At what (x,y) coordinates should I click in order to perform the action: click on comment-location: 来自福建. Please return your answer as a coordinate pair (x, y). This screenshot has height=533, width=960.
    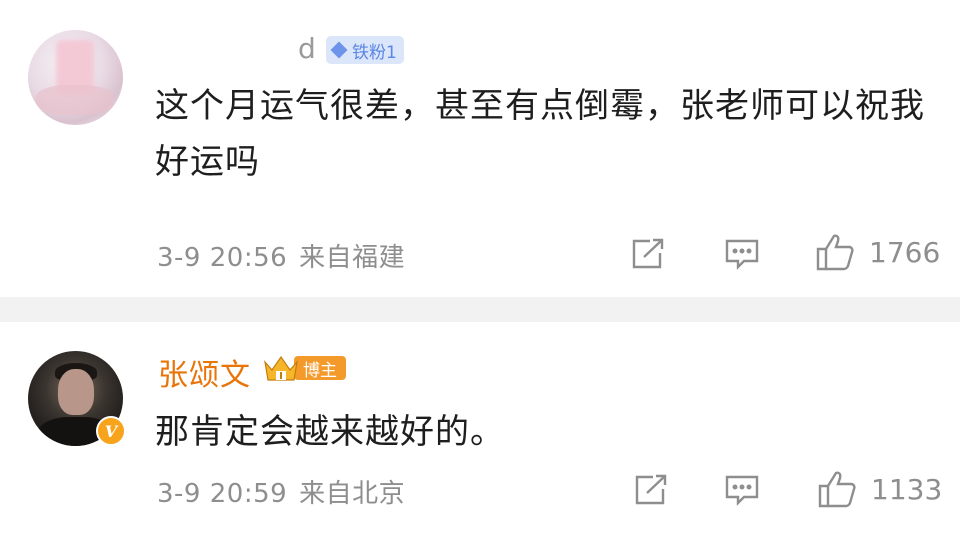
    Looking at the image, I should click on (352, 258).